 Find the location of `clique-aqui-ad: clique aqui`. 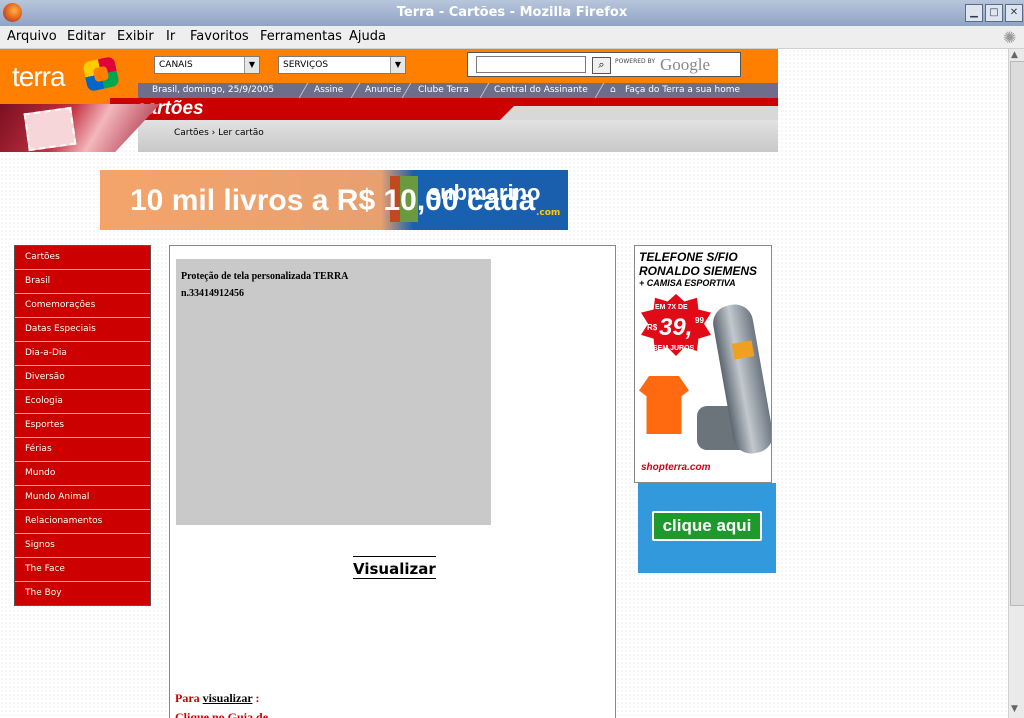

clique-aqui-ad: clique aqui is located at coordinates (707, 528).